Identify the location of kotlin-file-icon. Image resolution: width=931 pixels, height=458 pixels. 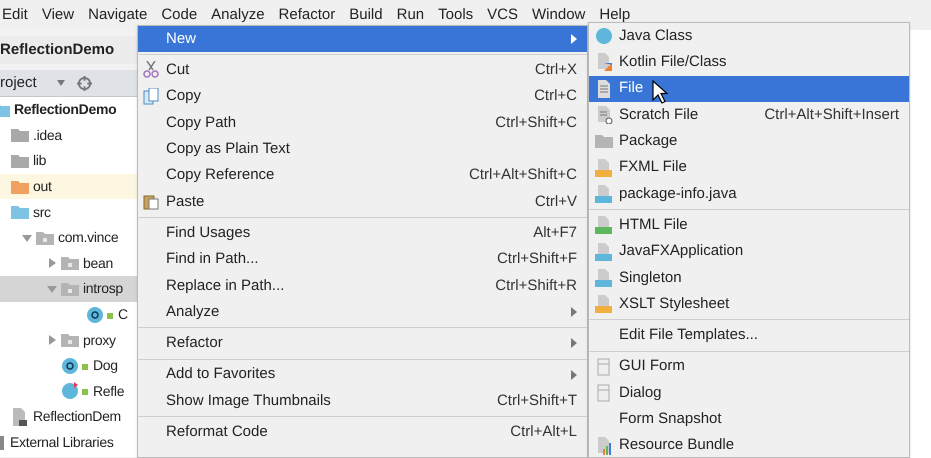
(604, 62).